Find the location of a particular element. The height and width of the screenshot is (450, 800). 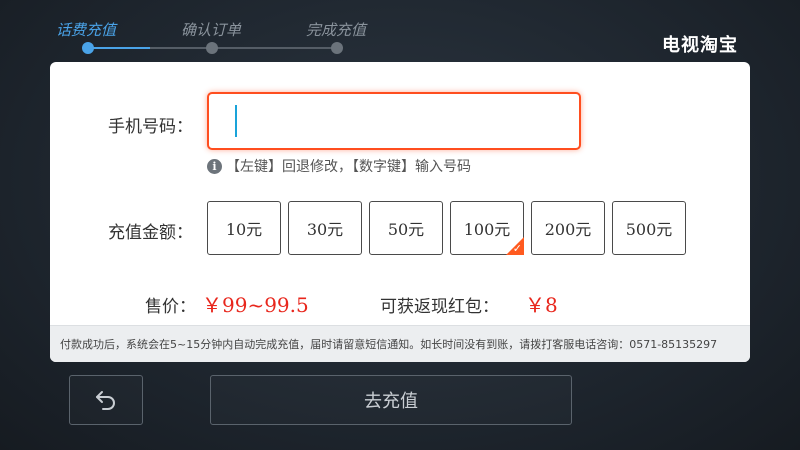

info-icon: i is located at coordinates (214, 166).